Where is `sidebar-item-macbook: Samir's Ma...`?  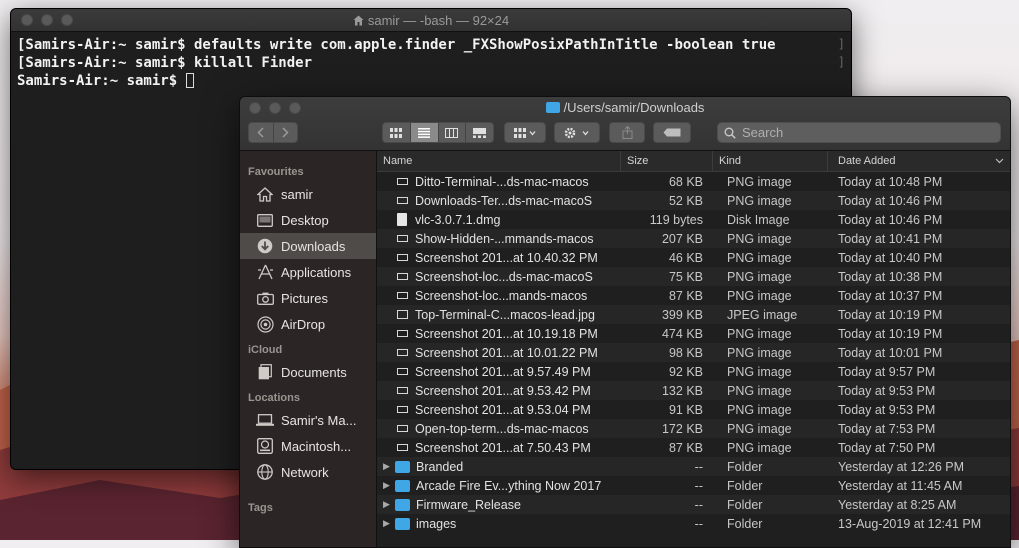 sidebar-item-macbook: Samir's Ma... is located at coordinates (308, 420).